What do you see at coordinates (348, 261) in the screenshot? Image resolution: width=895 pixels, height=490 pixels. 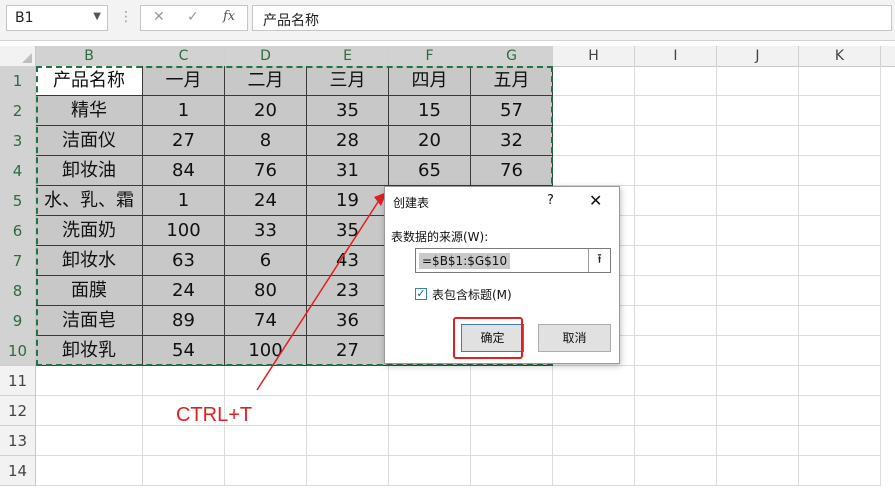 I see `cell-e7: 43` at bounding box center [348, 261].